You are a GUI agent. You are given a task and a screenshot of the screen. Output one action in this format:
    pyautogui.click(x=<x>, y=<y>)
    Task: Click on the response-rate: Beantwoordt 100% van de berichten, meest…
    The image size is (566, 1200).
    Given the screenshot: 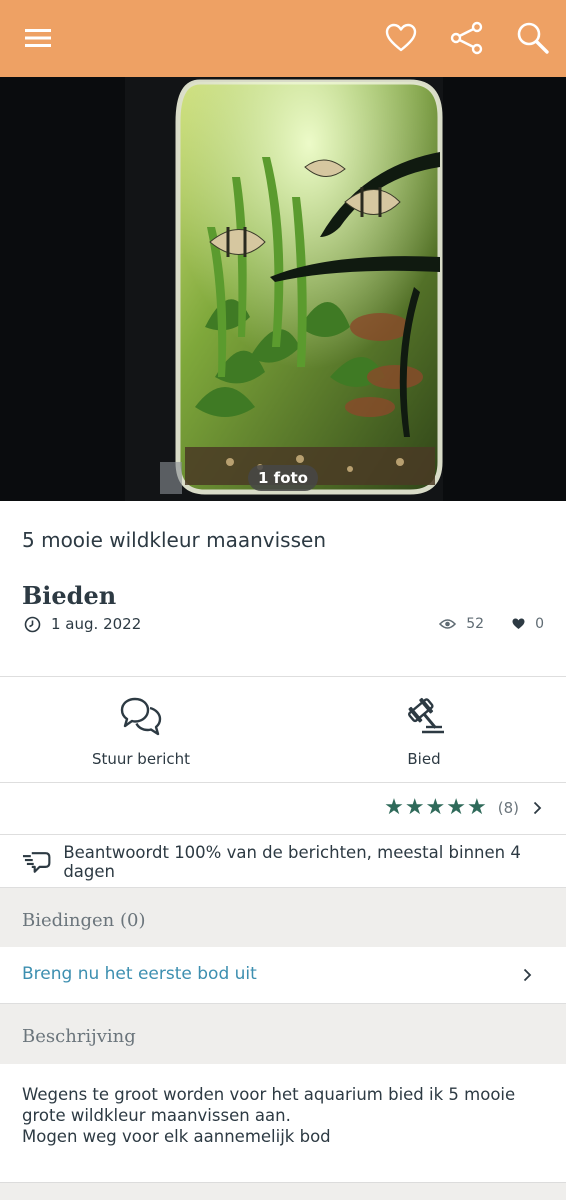 What is the action you would take?
    pyautogui.click(x=294, y=862)
    